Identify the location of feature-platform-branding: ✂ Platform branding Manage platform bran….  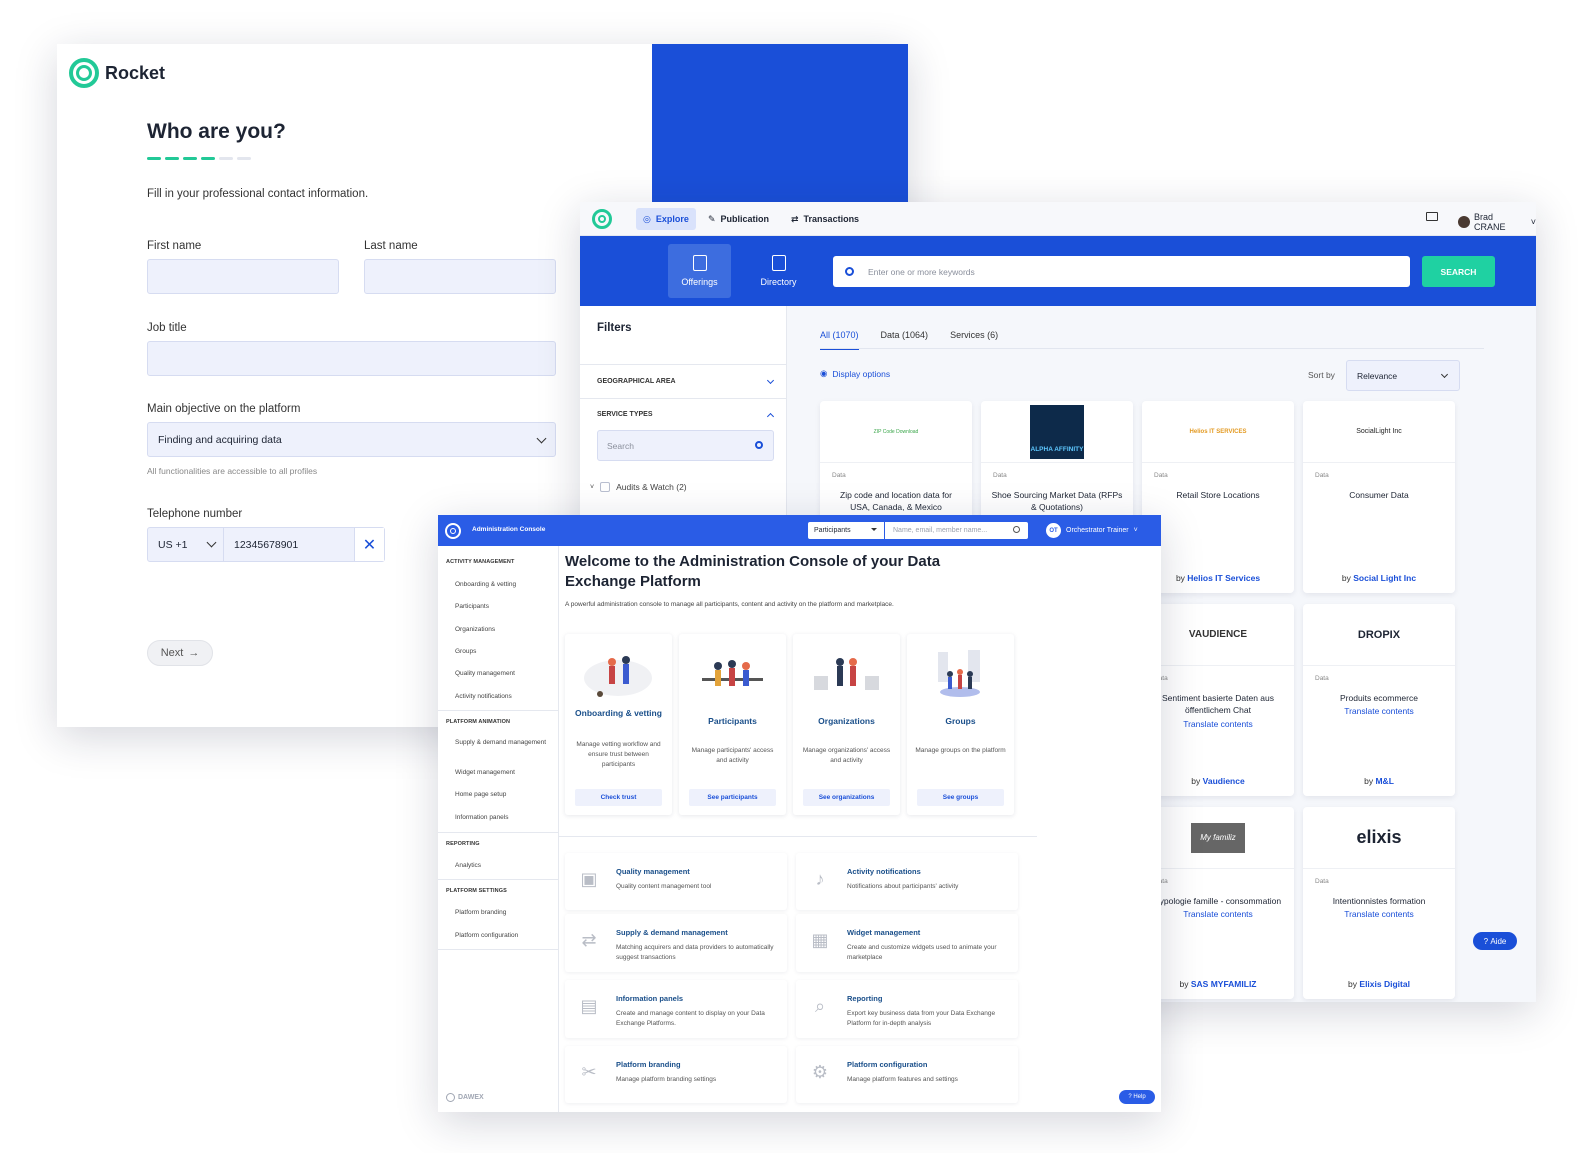
(676, 1074).